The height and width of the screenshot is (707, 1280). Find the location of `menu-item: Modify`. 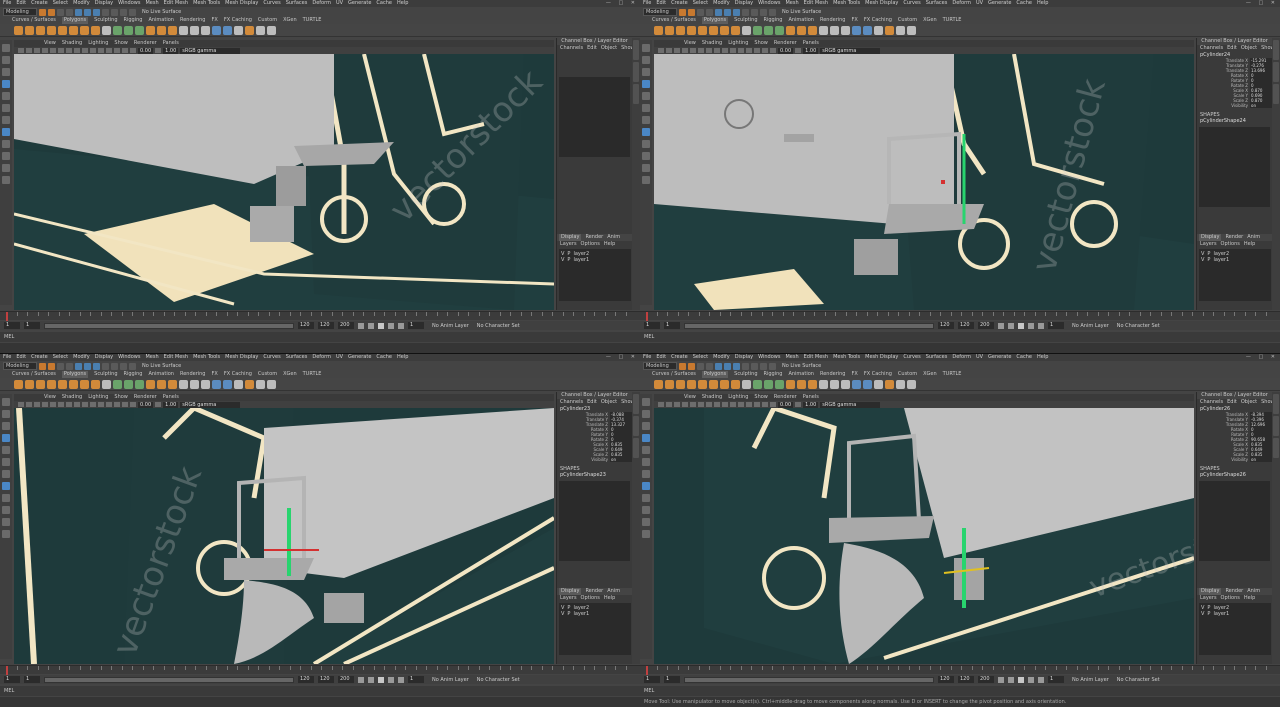

menu-item: Modify is located at coordinates (81, 357).